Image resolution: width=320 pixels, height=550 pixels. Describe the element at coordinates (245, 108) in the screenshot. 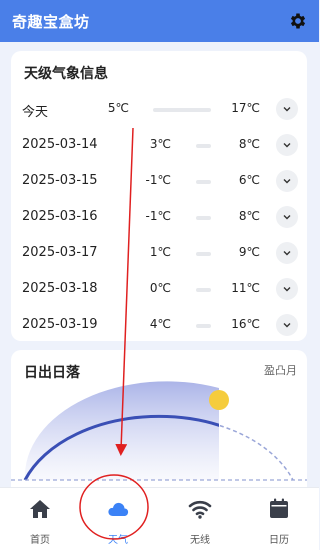

I see `row-high-temp: 17℃` at that location.